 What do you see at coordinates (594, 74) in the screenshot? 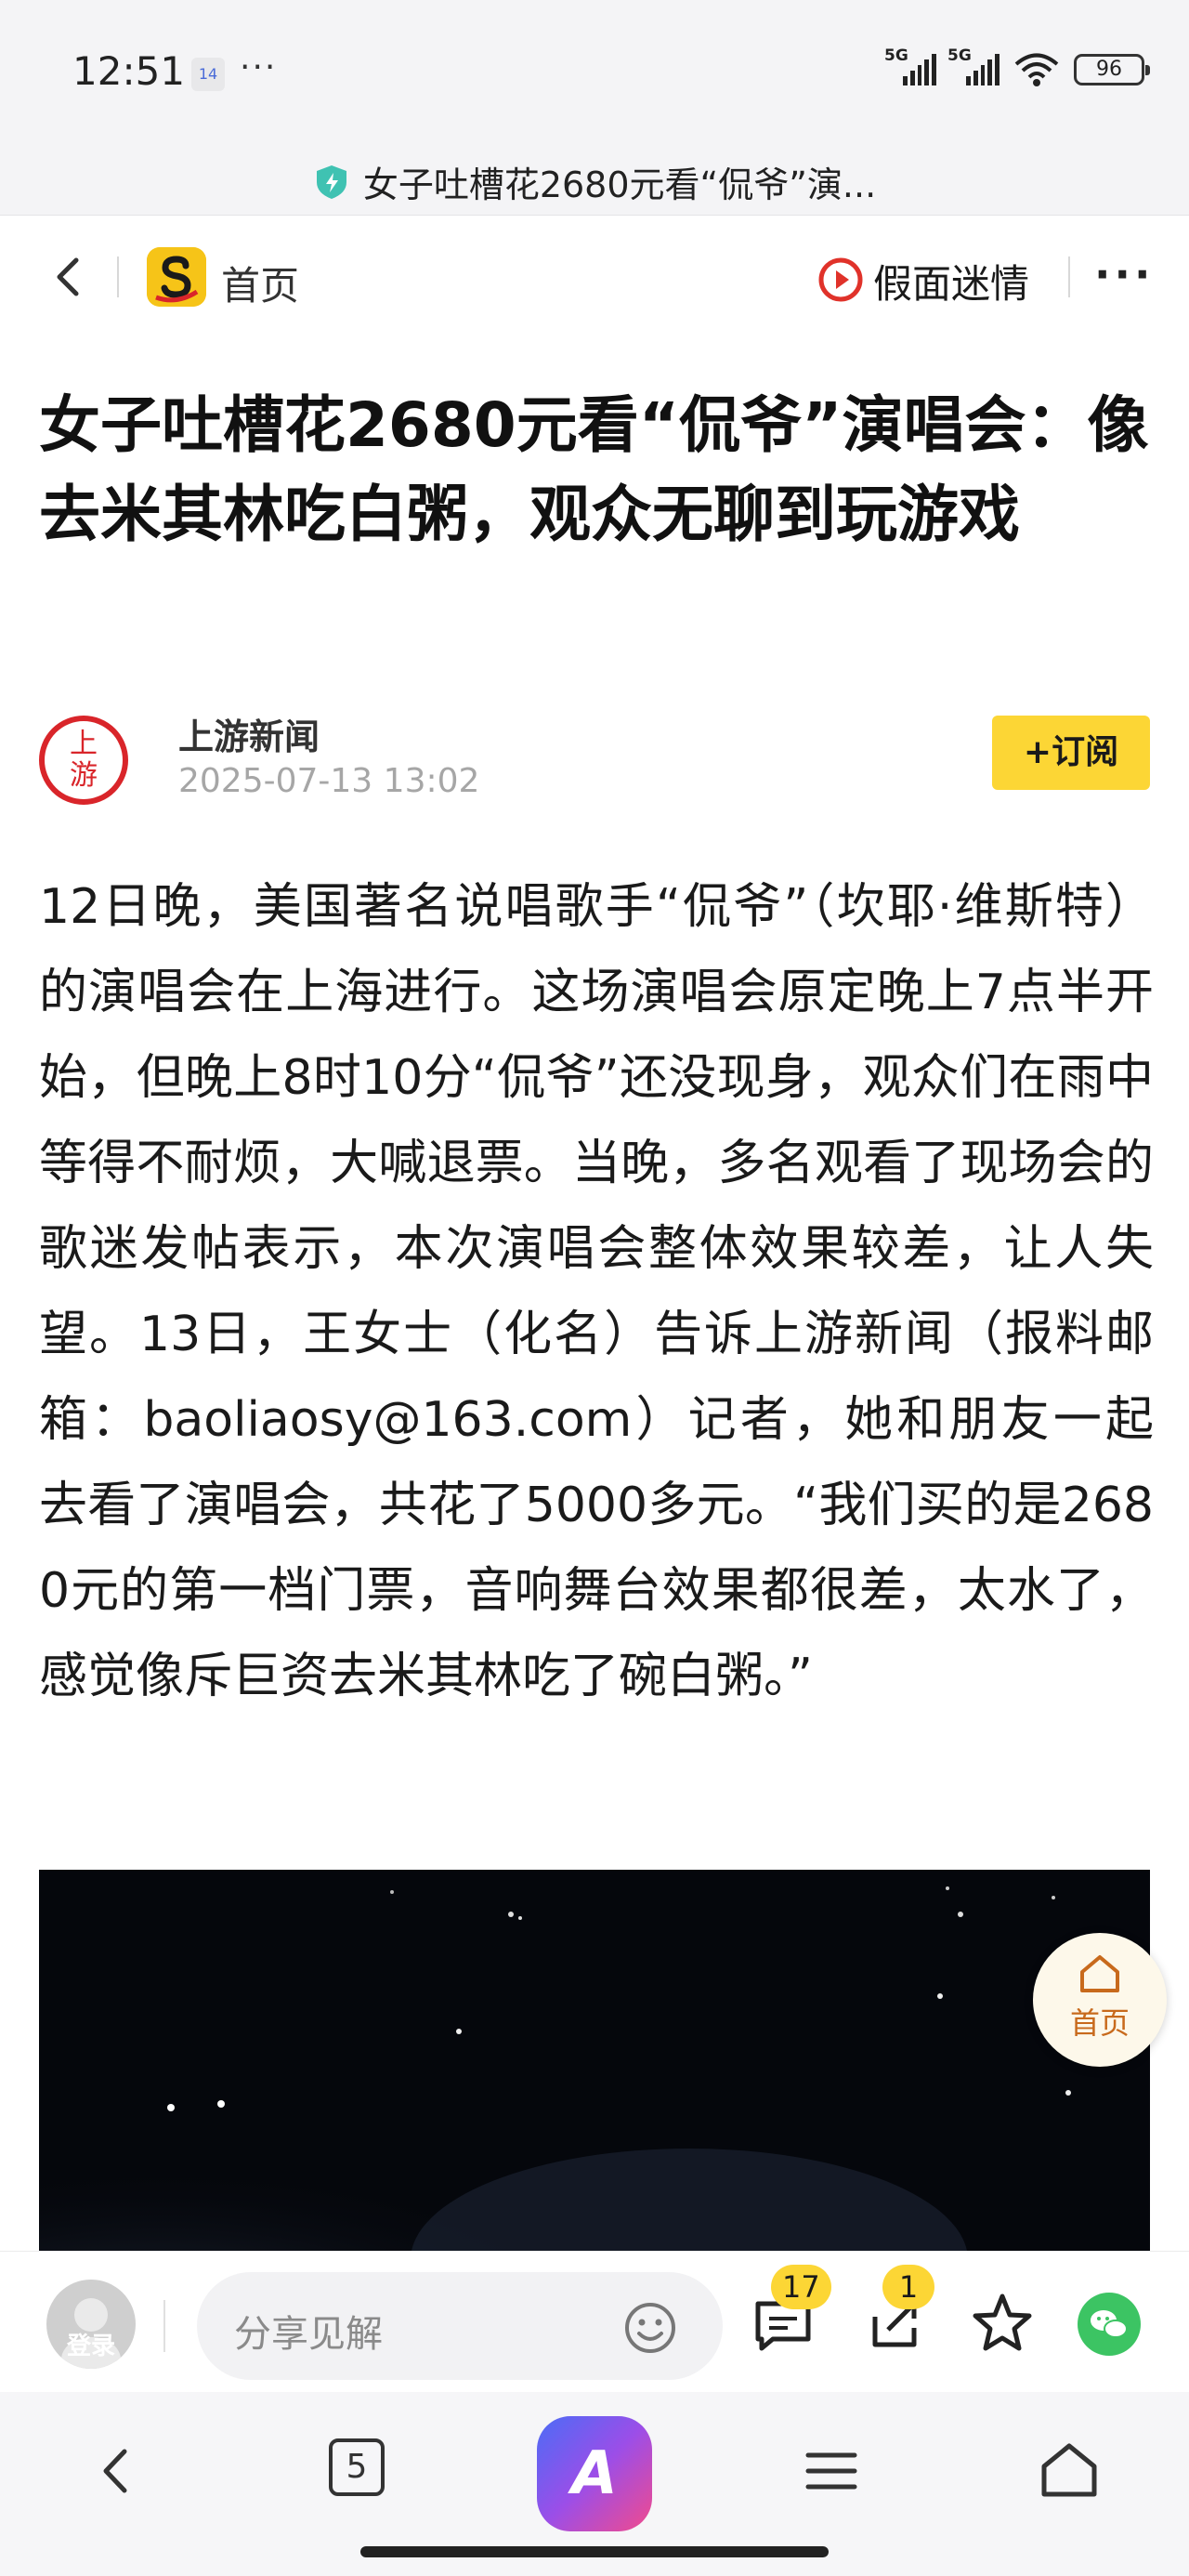
I see `status-bar: 12:51 14 ··· 5G 5G 96` at bounding box center [594, 74].